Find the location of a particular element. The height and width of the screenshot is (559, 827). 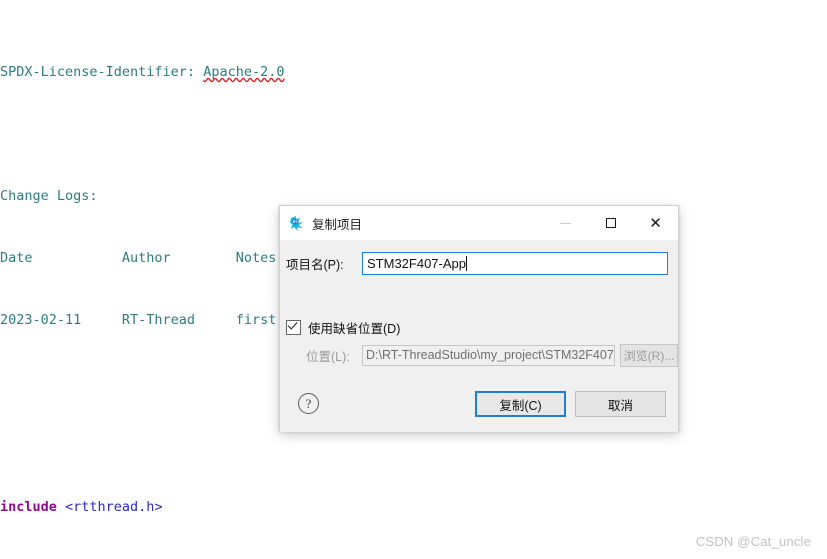

maximize-button is located at coordinates (610, 223).